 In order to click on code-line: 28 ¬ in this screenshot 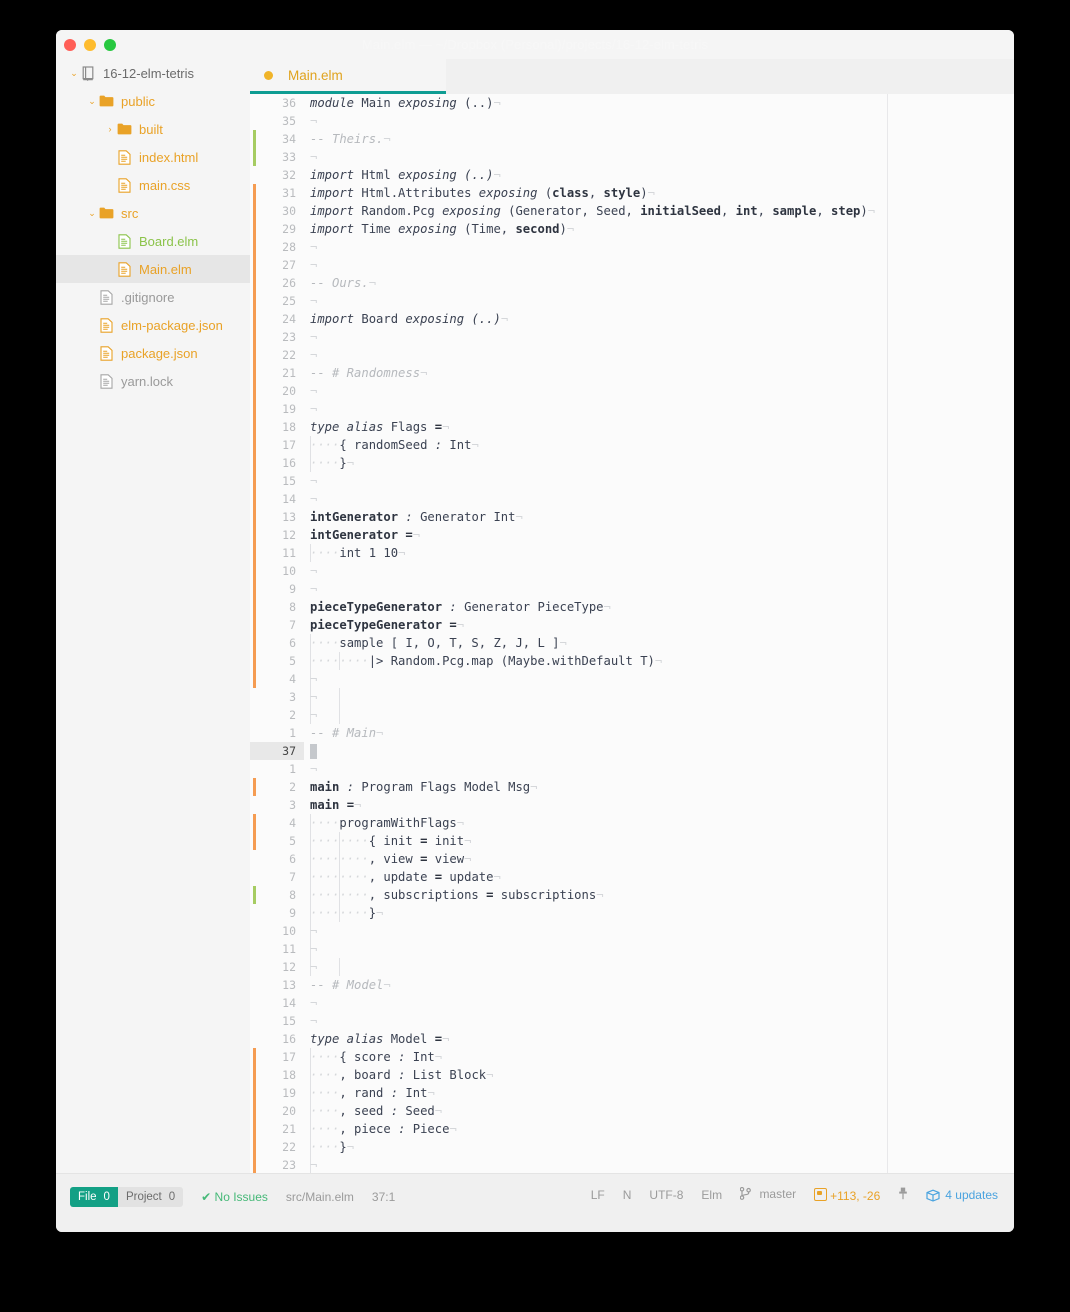, I will do `click(632, 247)`.